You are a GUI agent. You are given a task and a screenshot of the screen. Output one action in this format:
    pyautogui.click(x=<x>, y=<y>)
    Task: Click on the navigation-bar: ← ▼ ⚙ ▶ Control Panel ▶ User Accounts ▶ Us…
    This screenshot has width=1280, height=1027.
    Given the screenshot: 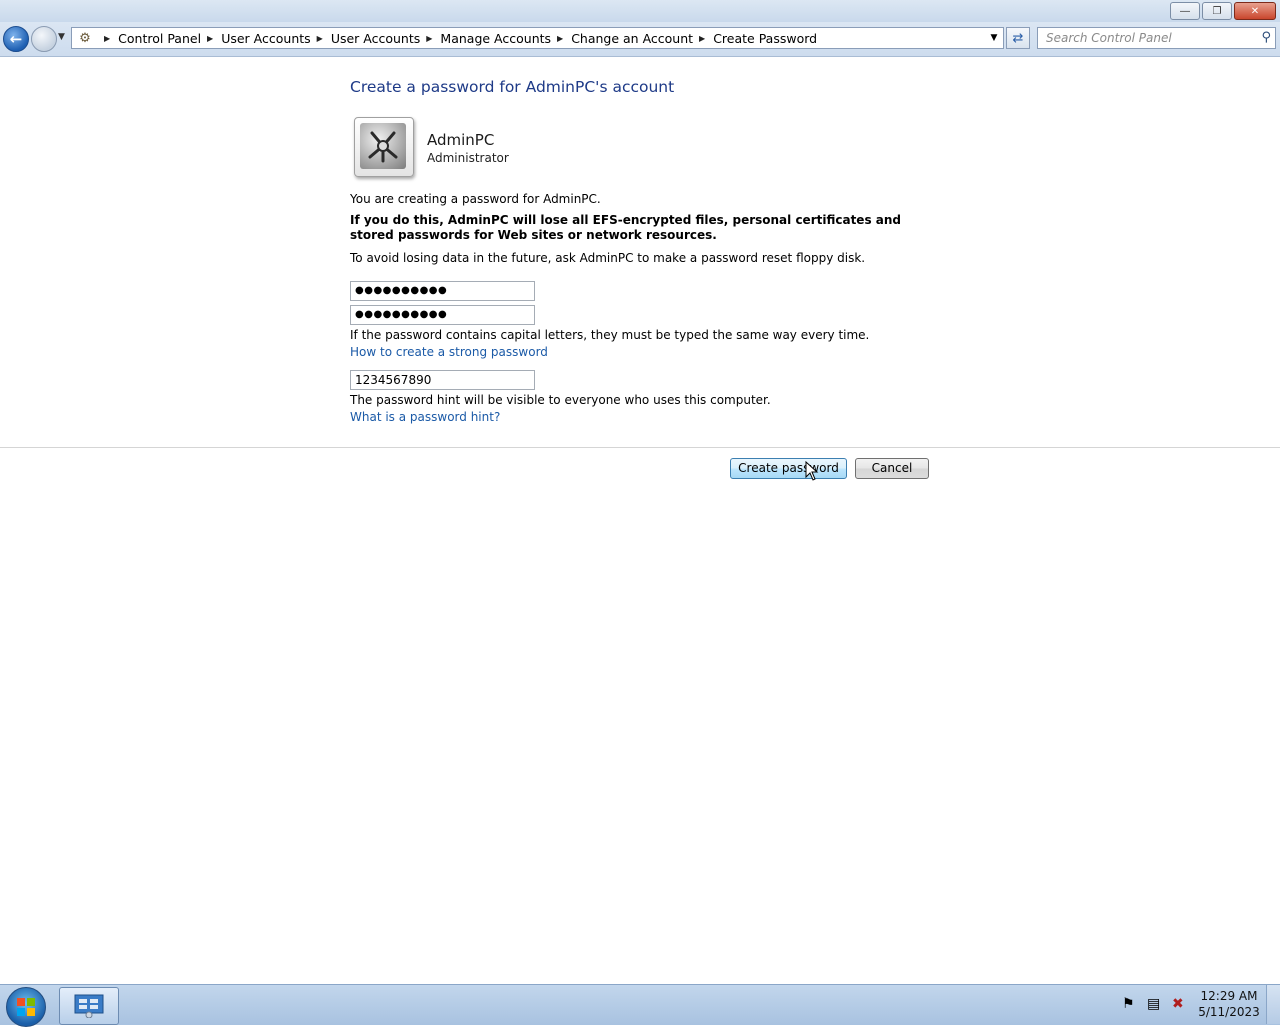 What is the action you would take?
    pyautogui.click(x=640, y=39)
    